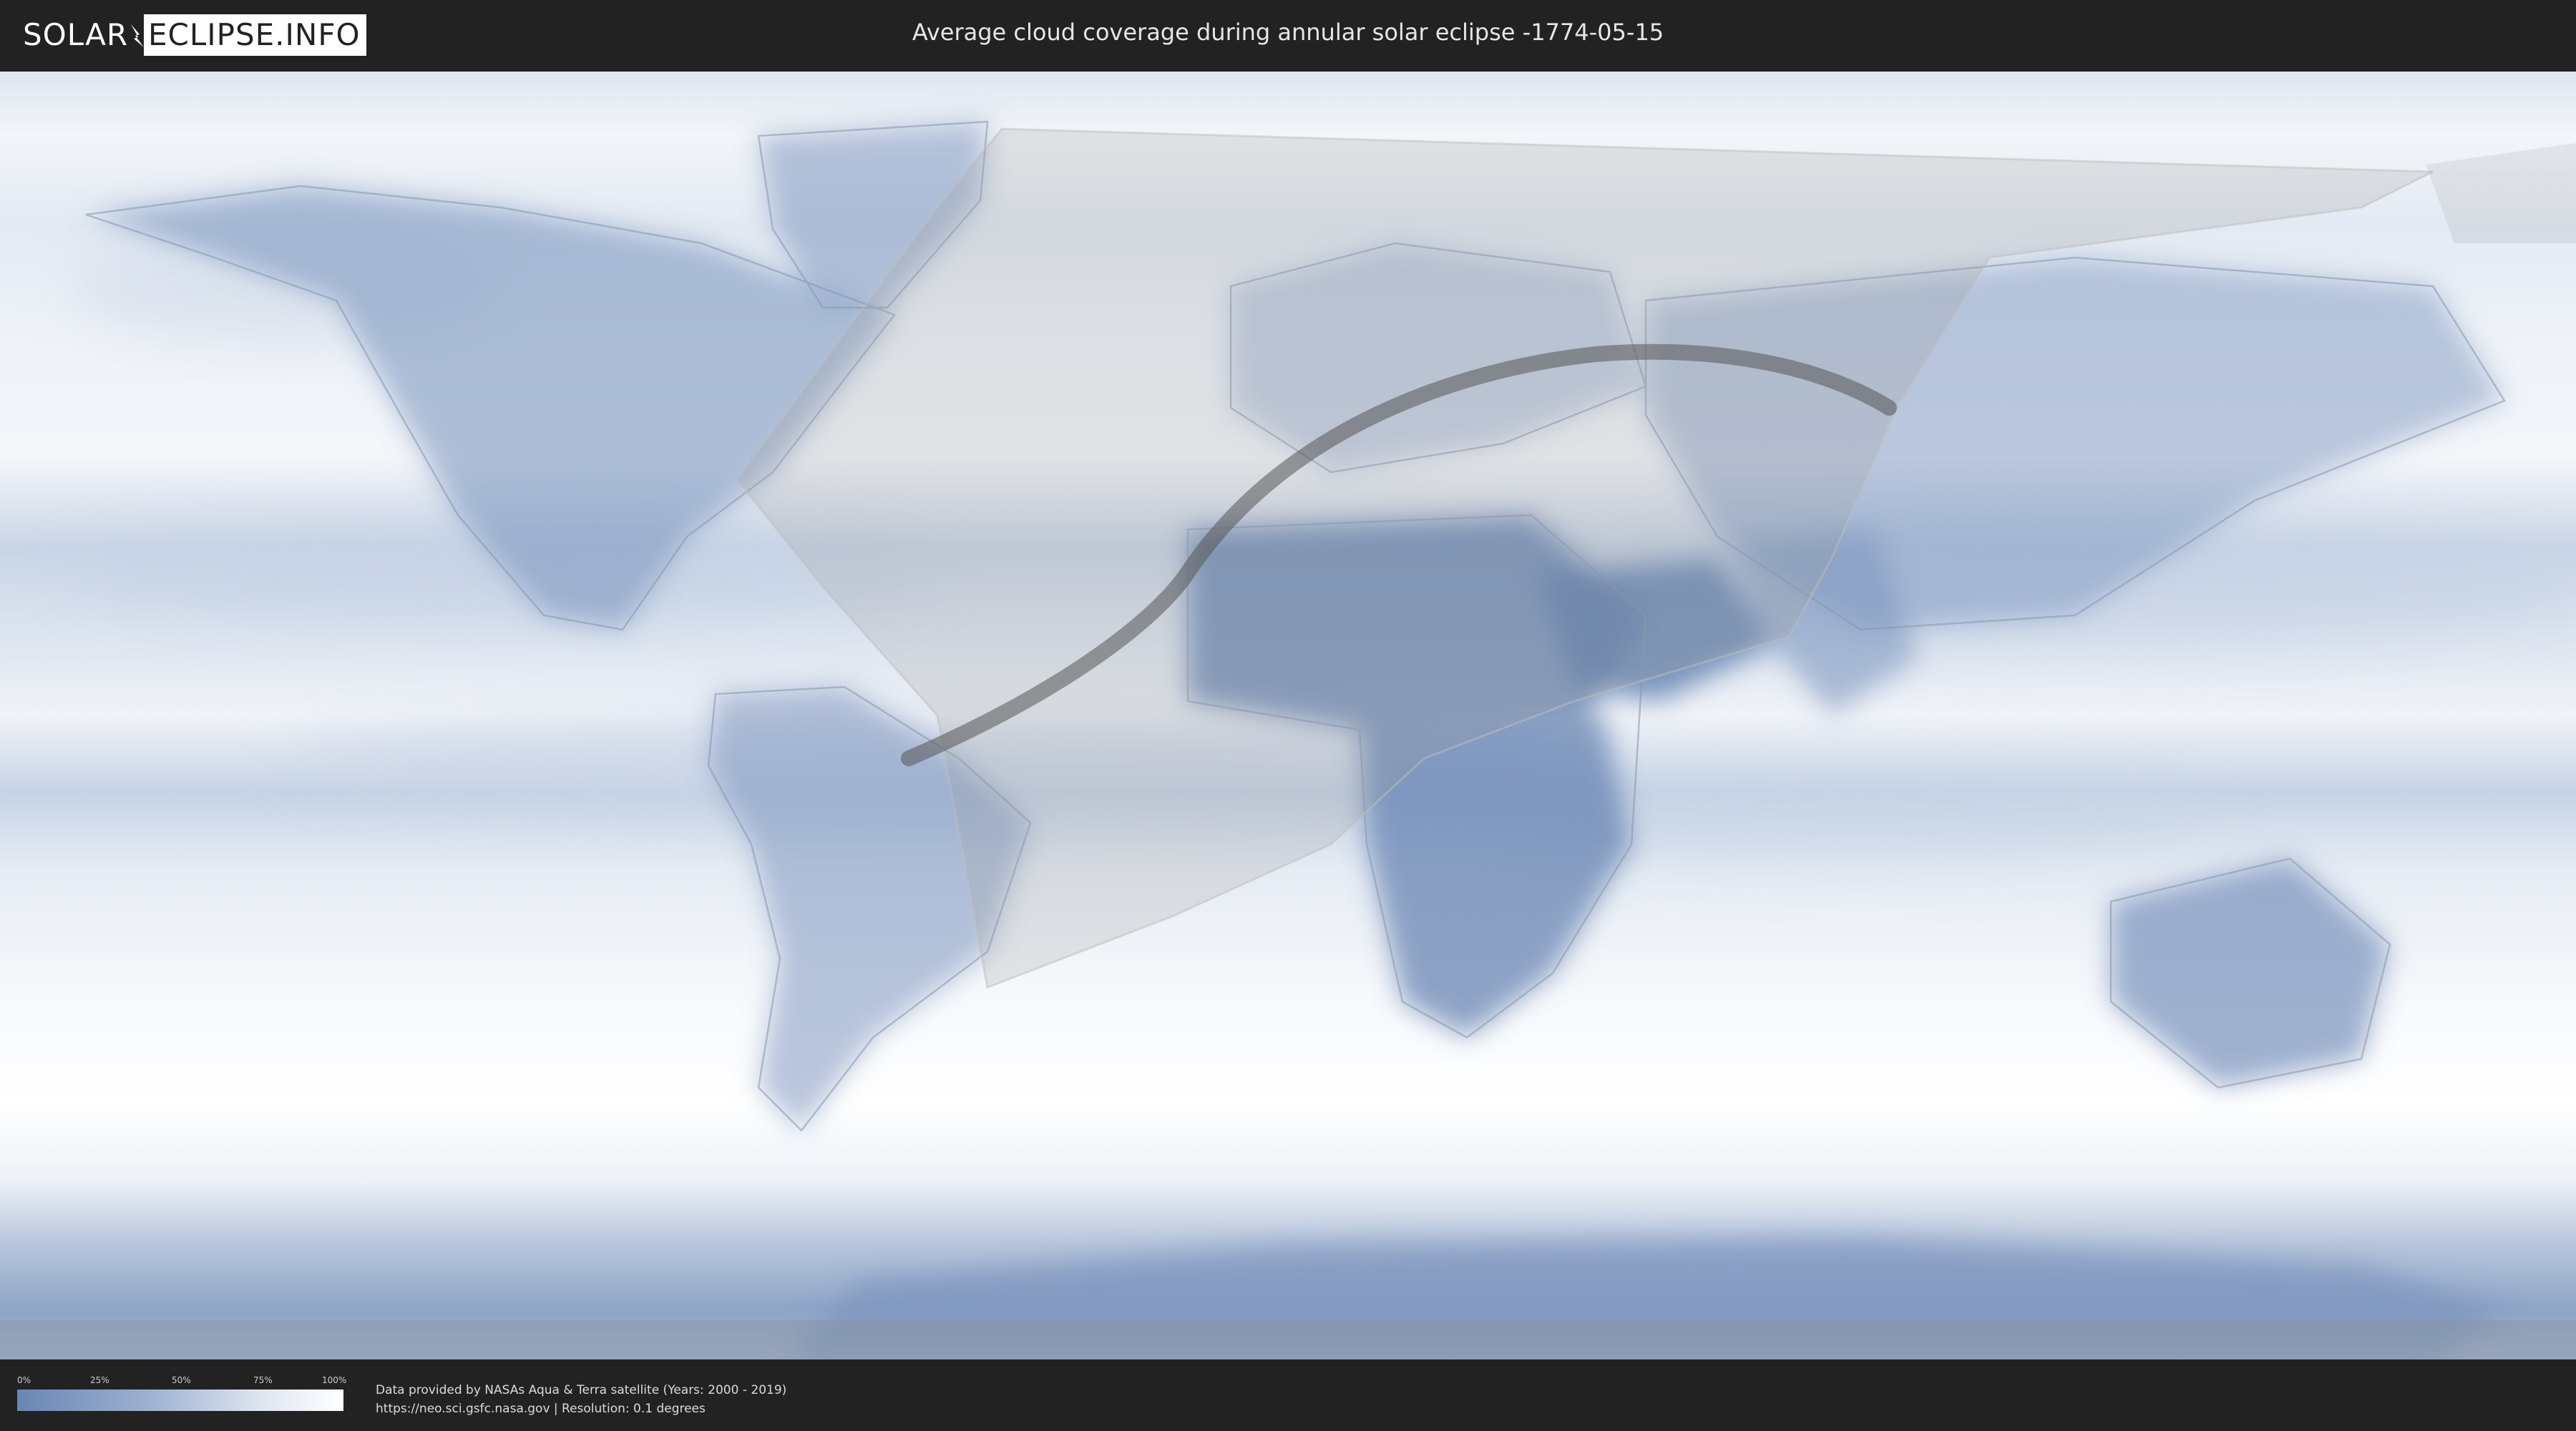 The image size is (2576, 1431). I want to click on map-bottom-shade, so click(1288, 1339).